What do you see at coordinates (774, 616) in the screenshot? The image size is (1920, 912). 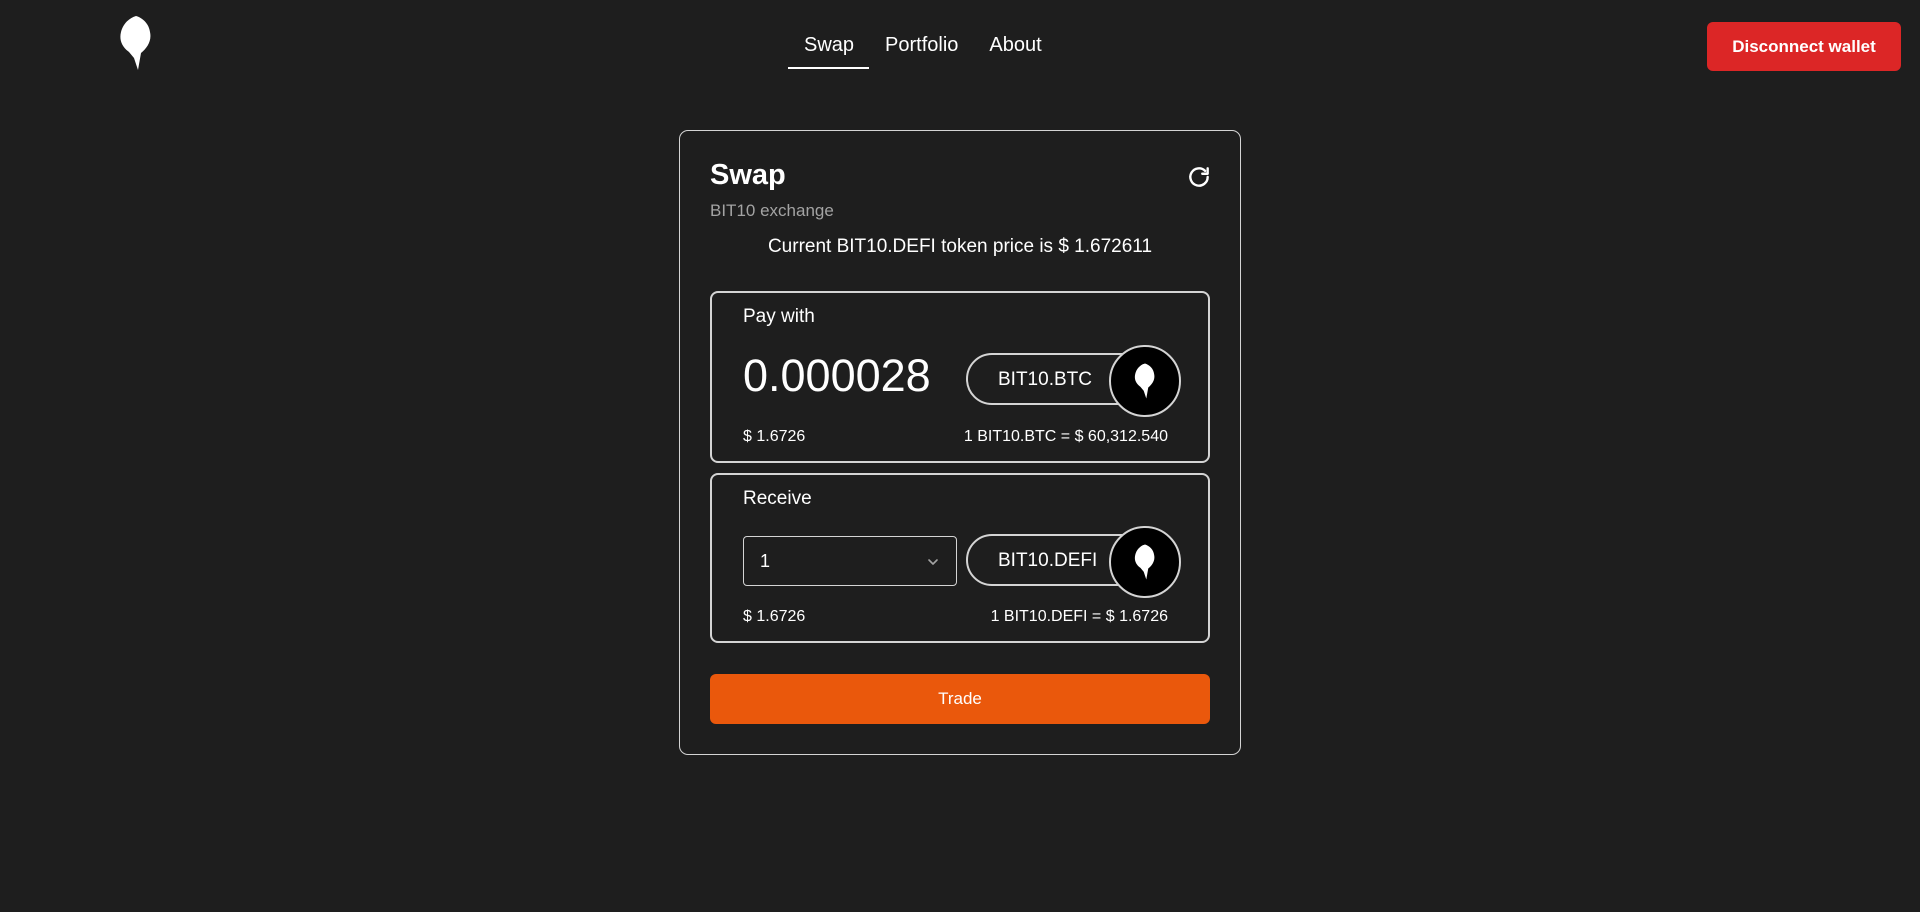 I see `receive-usd-value: $ 1.6726` at bounding box center [774, 616].